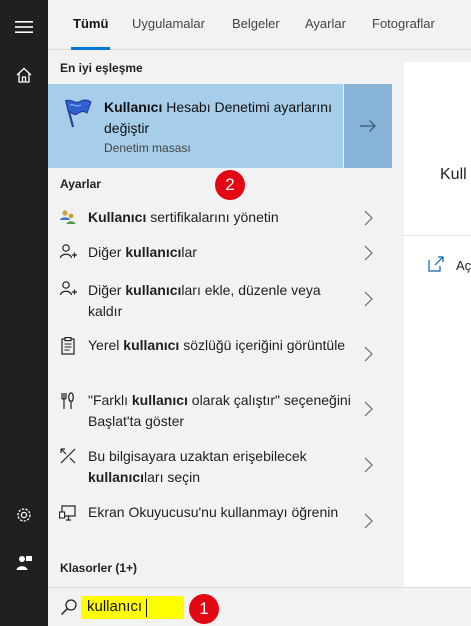 The height and width of the screenshot is (626, 471). Describe the element at coordinates (24, 313) in the screenshot. I see `left-rail` at that location.